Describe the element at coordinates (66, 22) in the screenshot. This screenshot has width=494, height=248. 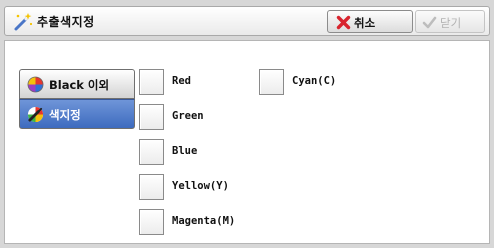
I see `page-title: 추출색지정` at that location.